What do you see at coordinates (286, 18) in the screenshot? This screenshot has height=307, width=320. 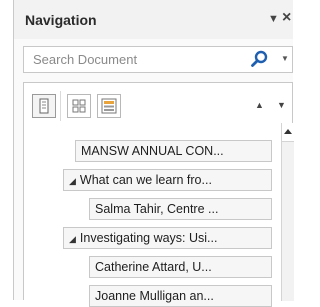 I see `close-icon: ×` at bounding box center [286, 18].